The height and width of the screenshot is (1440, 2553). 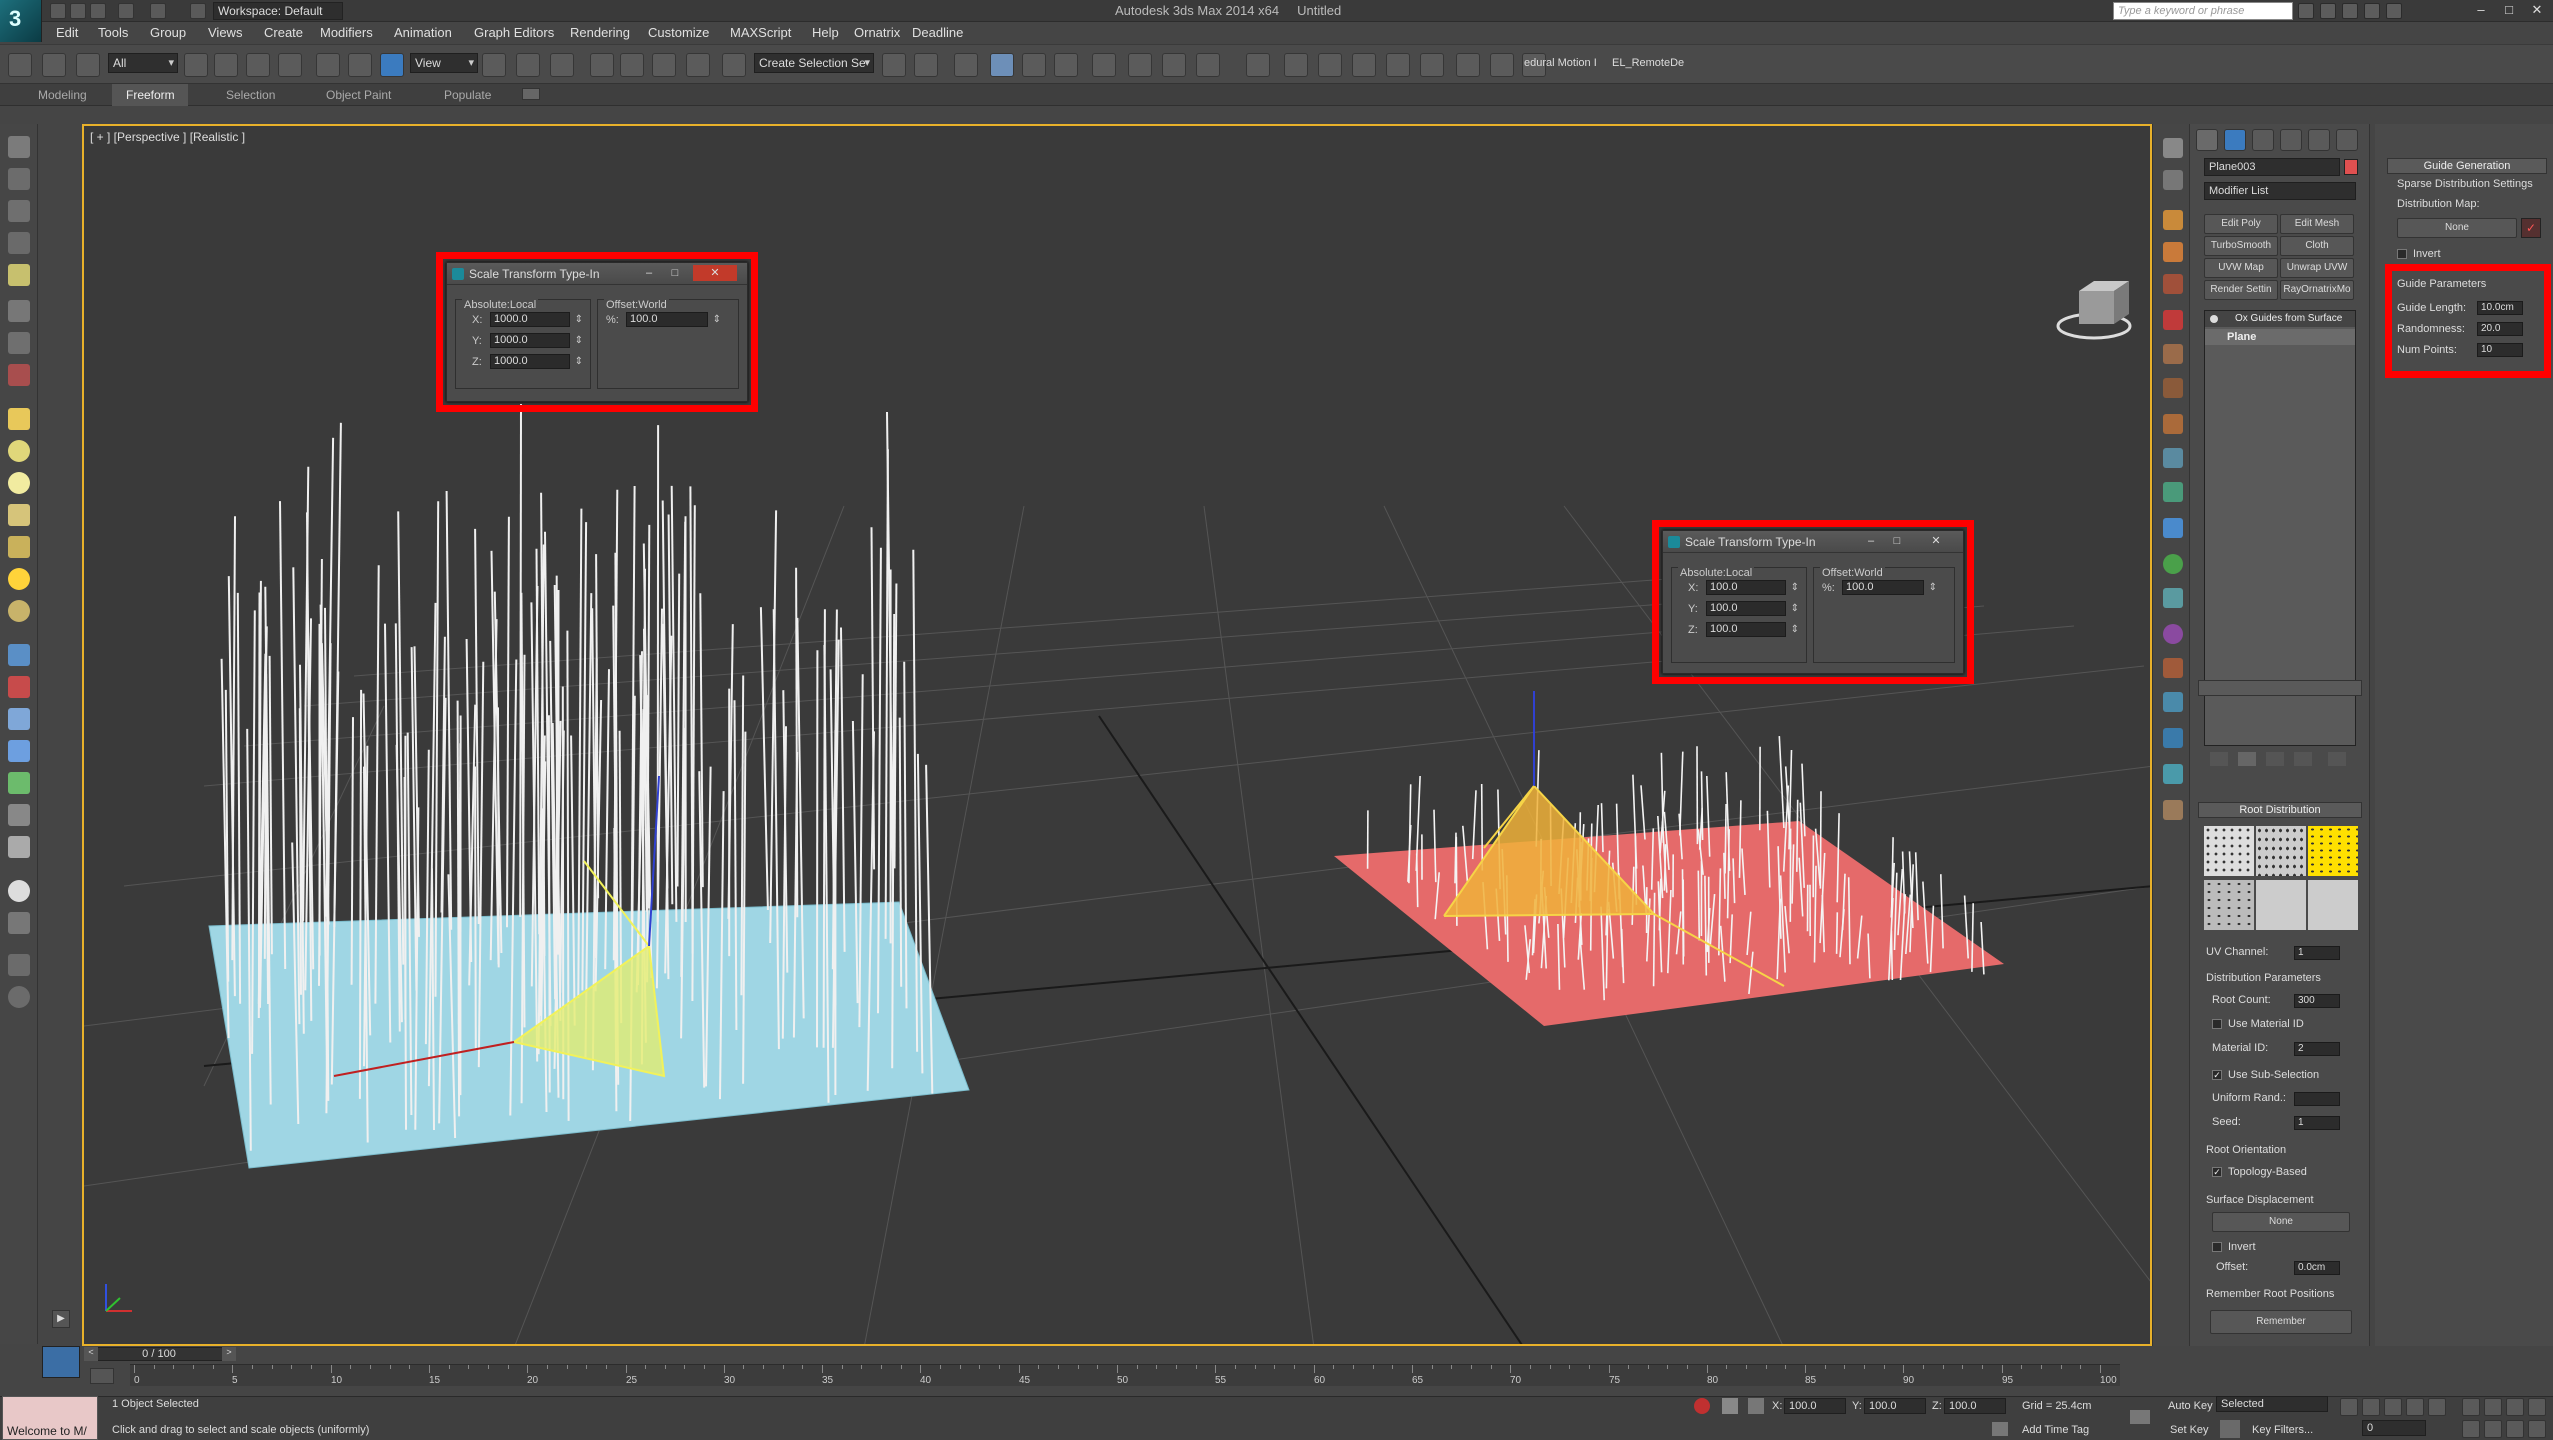 I want to click on go-to-start-icon, so click(x=2349, y=1407).